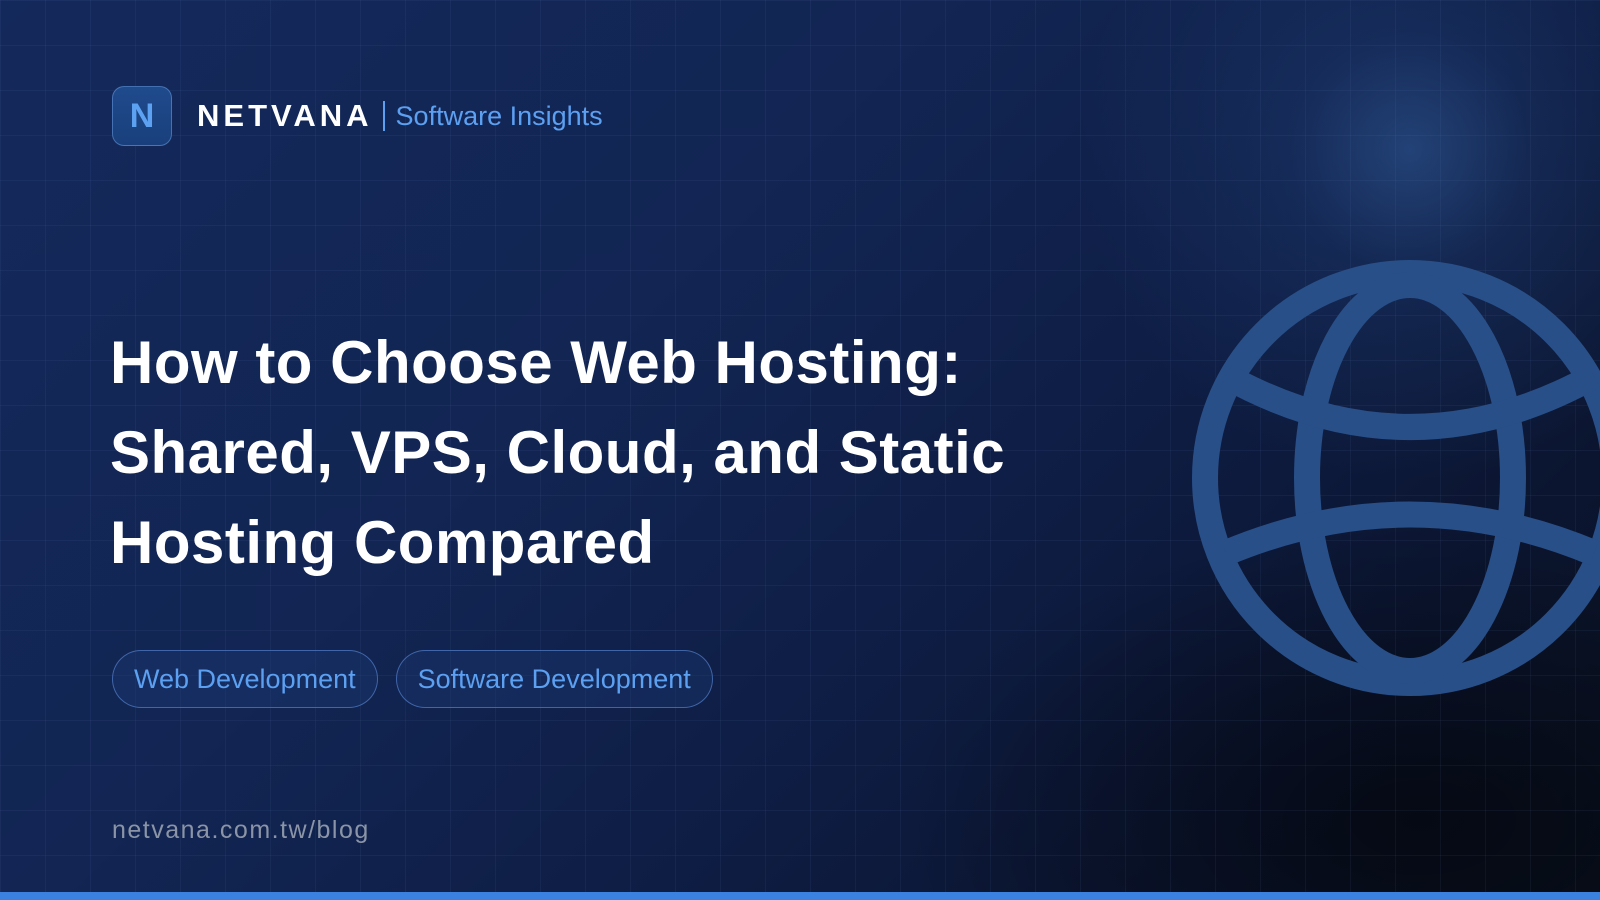  What do you see at coordinates (554, 679) in the screenshot?
I see `tag-software-development: Software Development` at bounding box center [554, 679].